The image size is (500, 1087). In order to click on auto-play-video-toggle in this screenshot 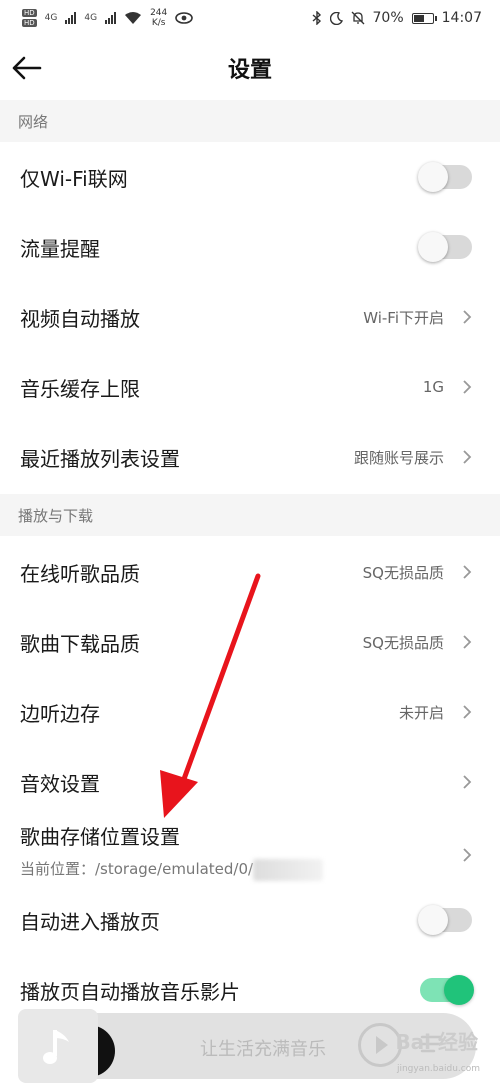, I will do `click(447, 990)`.